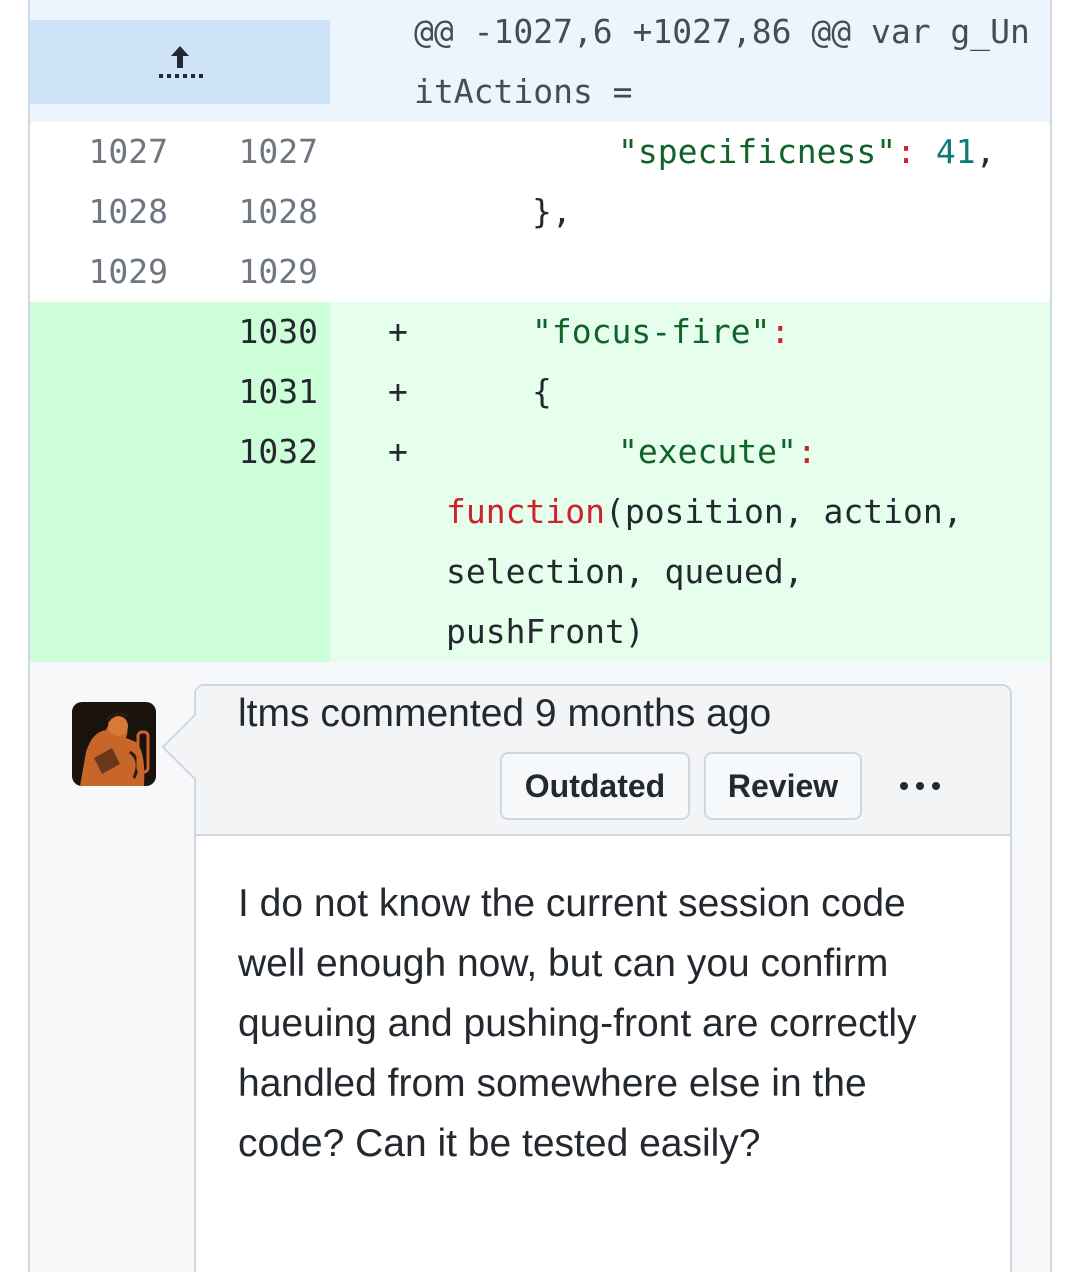 This screenshot has height=1272, width=1080. I want to click on code-line: {, so click(542, 391).